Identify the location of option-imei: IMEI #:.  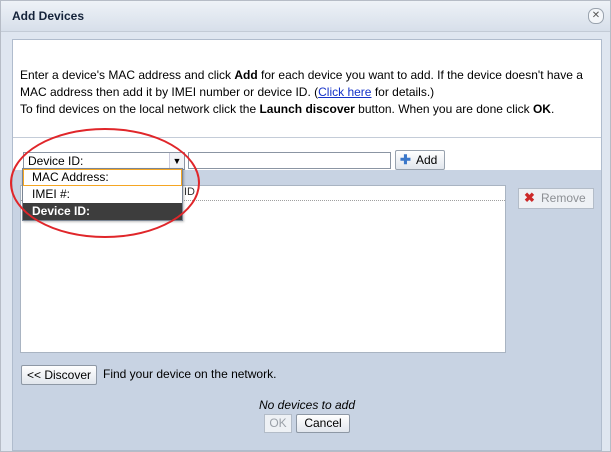
(102, 194).